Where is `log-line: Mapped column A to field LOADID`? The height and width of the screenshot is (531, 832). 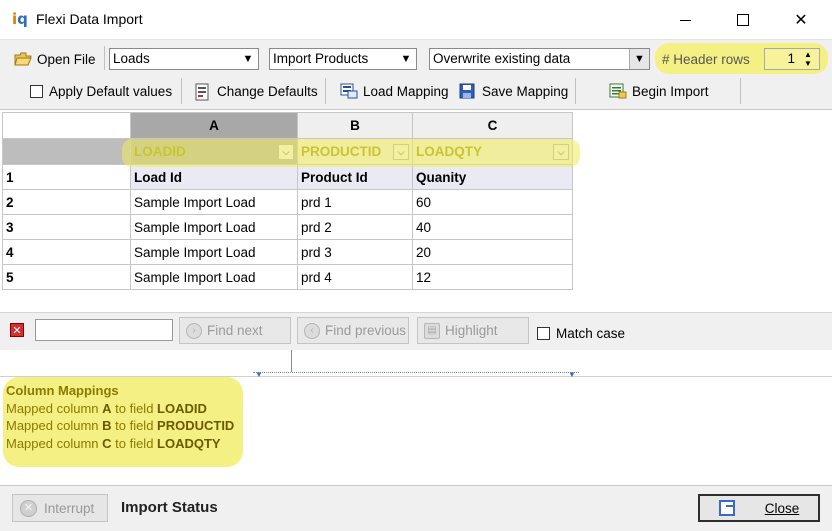
log-line: Mapped column A to field LOADID is located at coordinates (106, 408).